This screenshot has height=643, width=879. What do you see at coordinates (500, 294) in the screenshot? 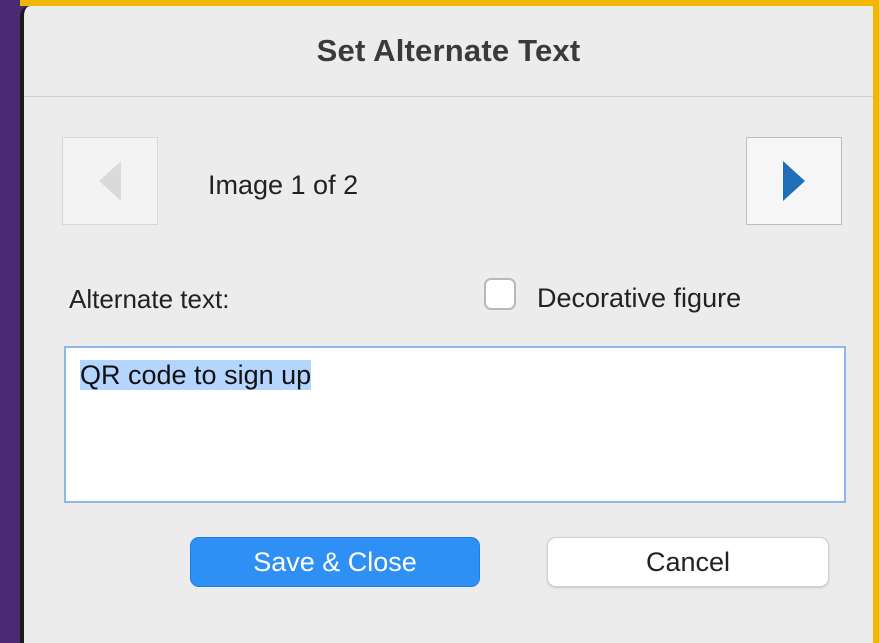
I see `decorative-figure-checkbox` at bounding box center [500, 294].